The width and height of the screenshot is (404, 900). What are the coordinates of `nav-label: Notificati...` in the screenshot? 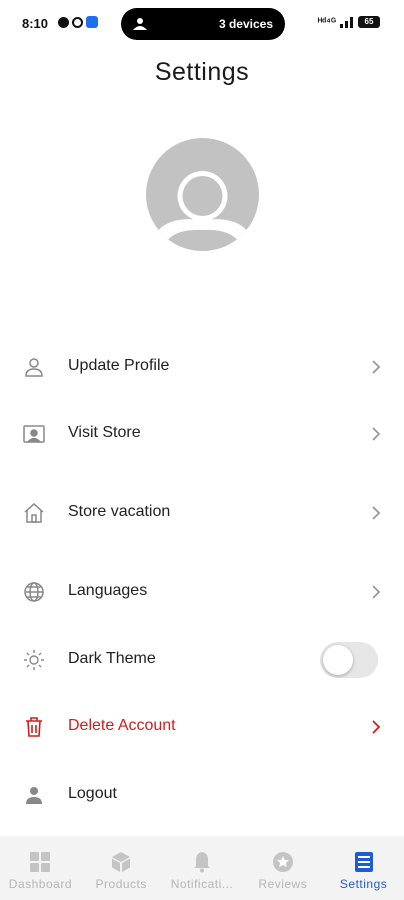 It's located at (202, 884).